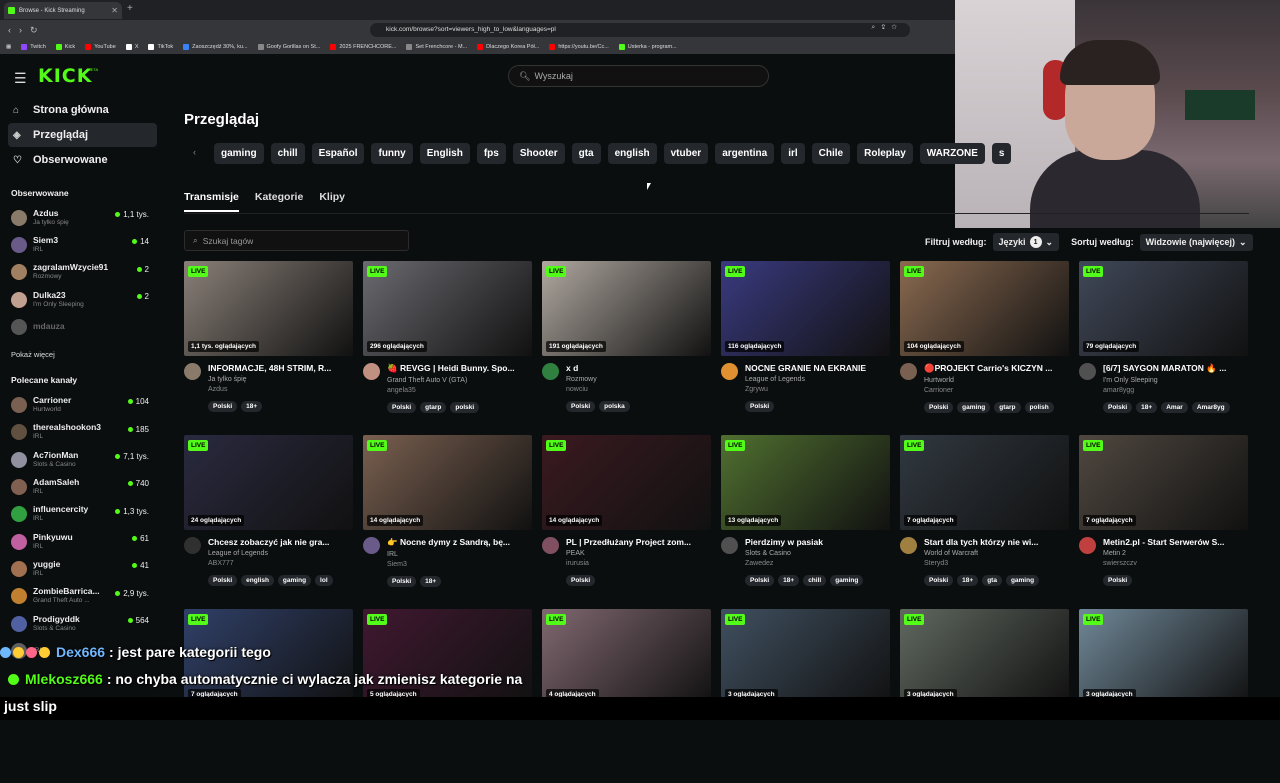  What do you see at coordinates (745, 153) in the screenshot?
I see `tag-chip: argentina` at bounding box center [745, 153].